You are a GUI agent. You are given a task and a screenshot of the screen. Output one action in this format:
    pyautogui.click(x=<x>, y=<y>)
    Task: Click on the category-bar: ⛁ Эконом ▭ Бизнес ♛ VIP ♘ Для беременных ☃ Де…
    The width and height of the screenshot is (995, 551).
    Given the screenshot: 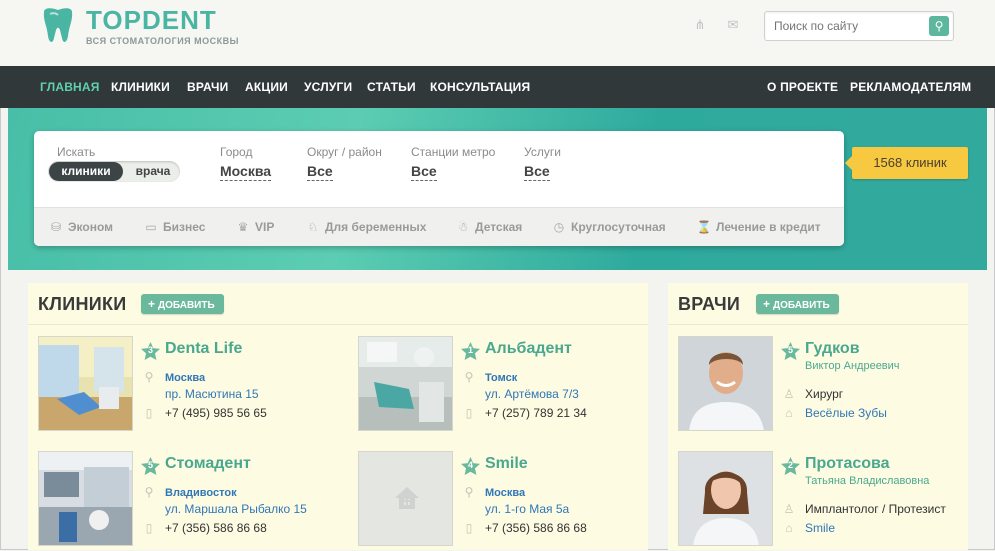 What is the action you would take?
    pyautogui.click(x=439, y=226)
    